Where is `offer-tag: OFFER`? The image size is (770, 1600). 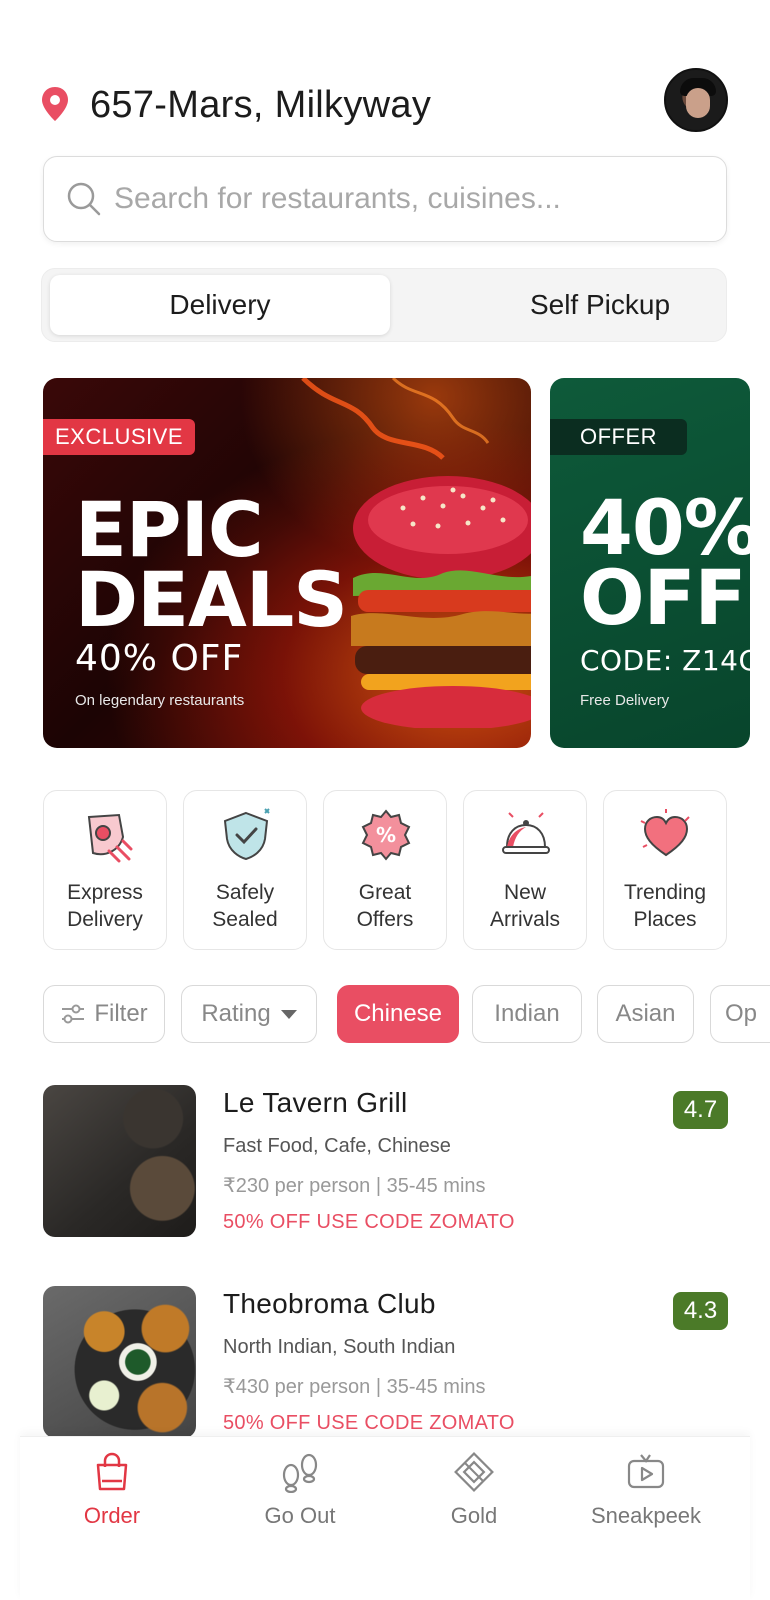
offer-tag: OFFER is located at coordinates (619, 437).